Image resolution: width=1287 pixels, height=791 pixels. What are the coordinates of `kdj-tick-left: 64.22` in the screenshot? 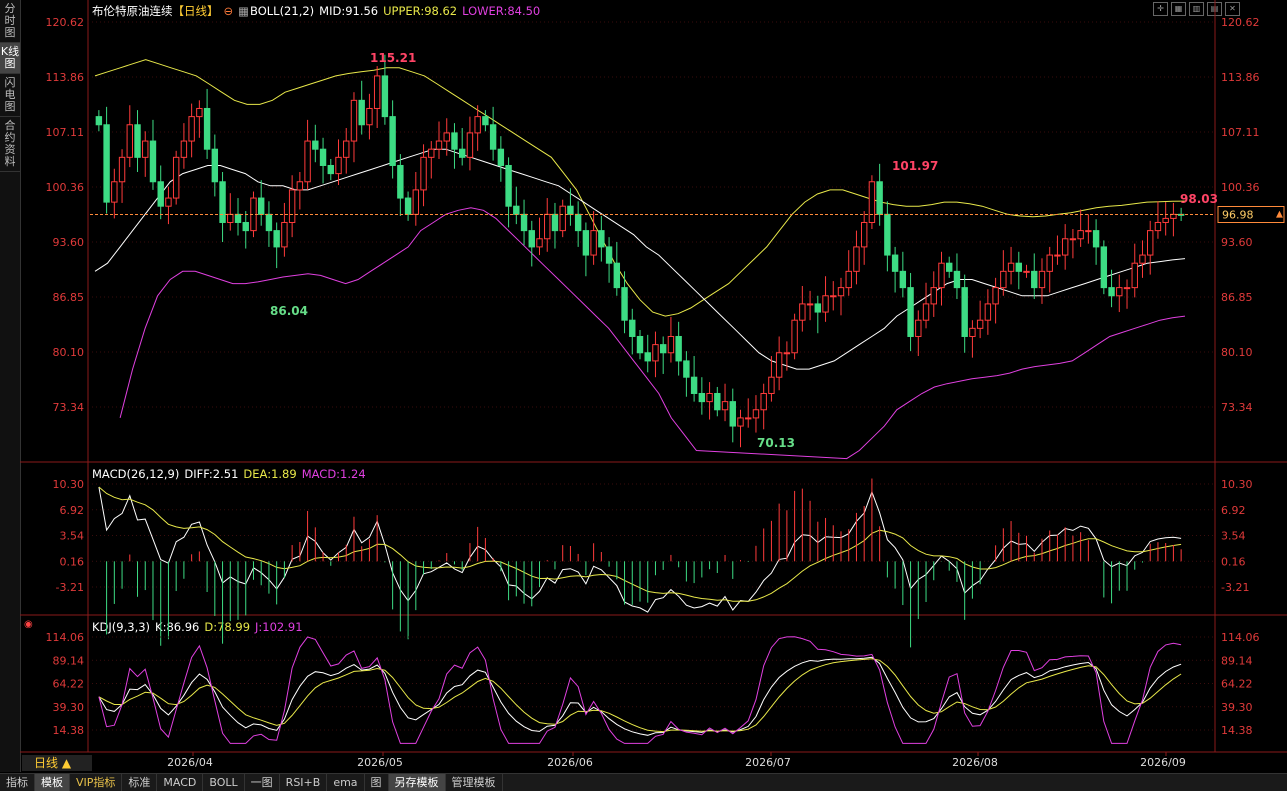 It's located at (69, 684).